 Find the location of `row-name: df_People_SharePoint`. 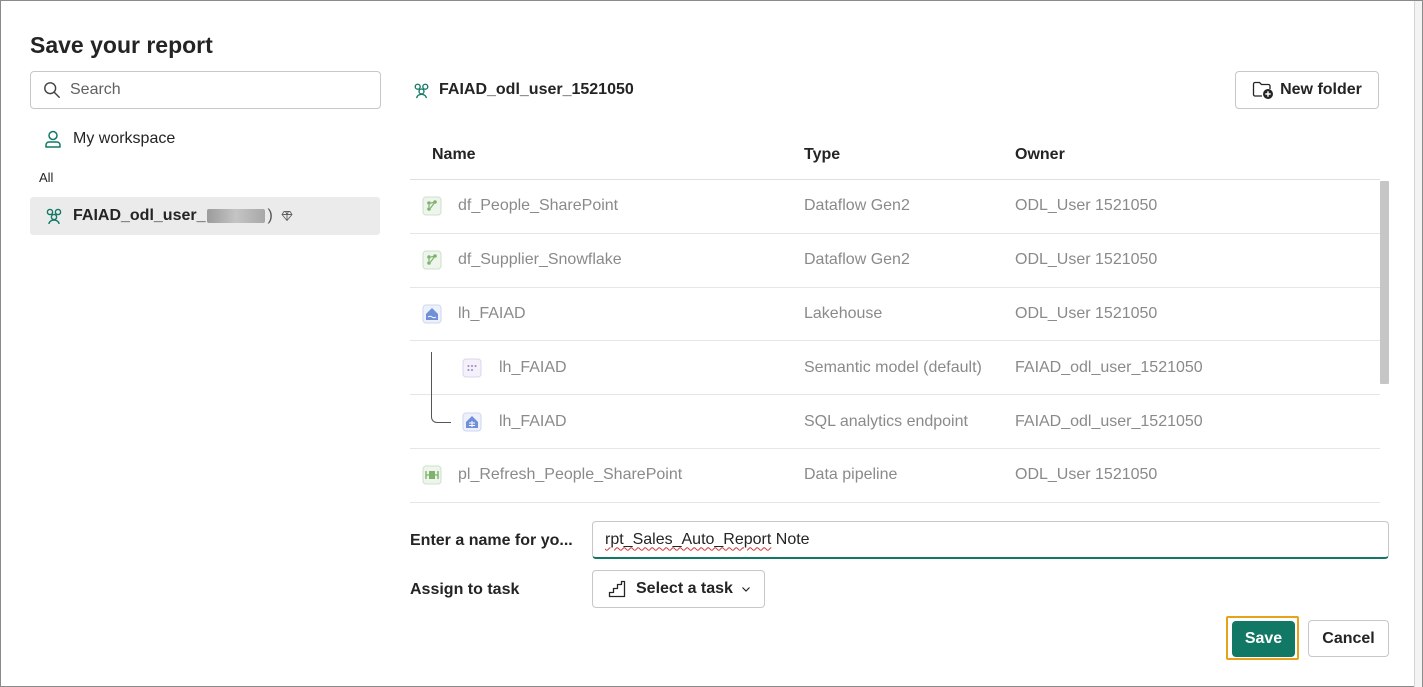

row-name: df_People_SharePoint is located at coordinates (538, 206).